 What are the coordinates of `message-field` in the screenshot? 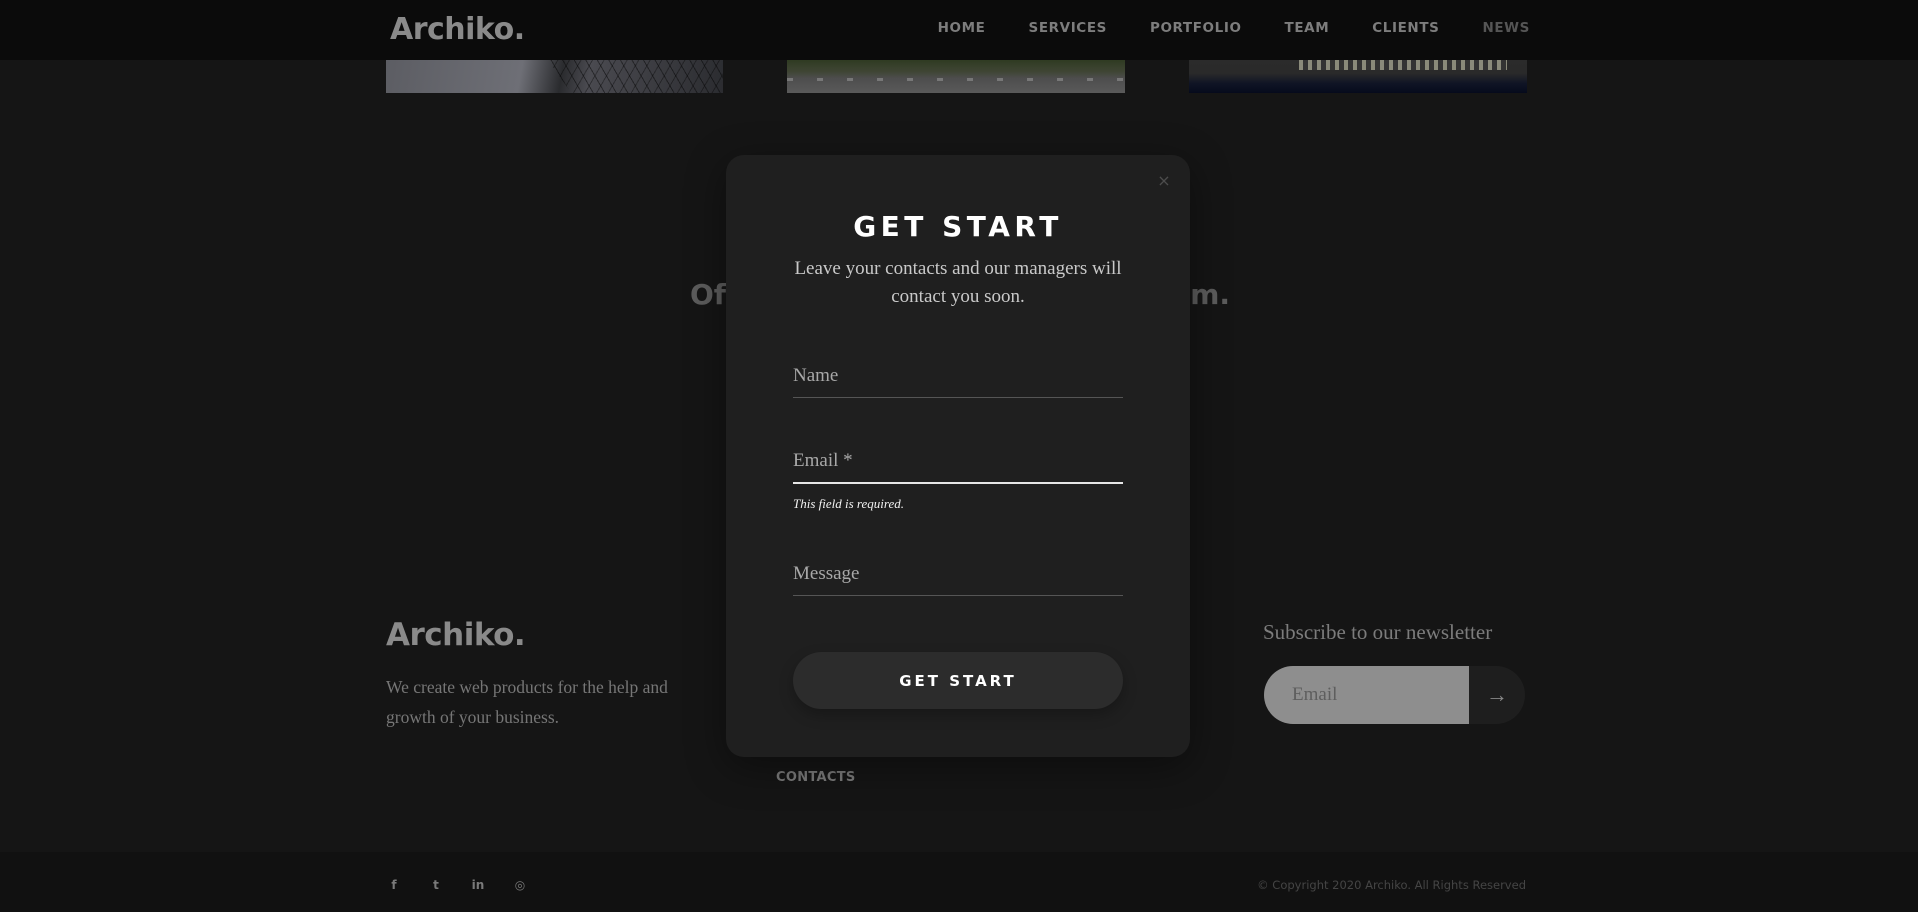 It's located at (958, 579).